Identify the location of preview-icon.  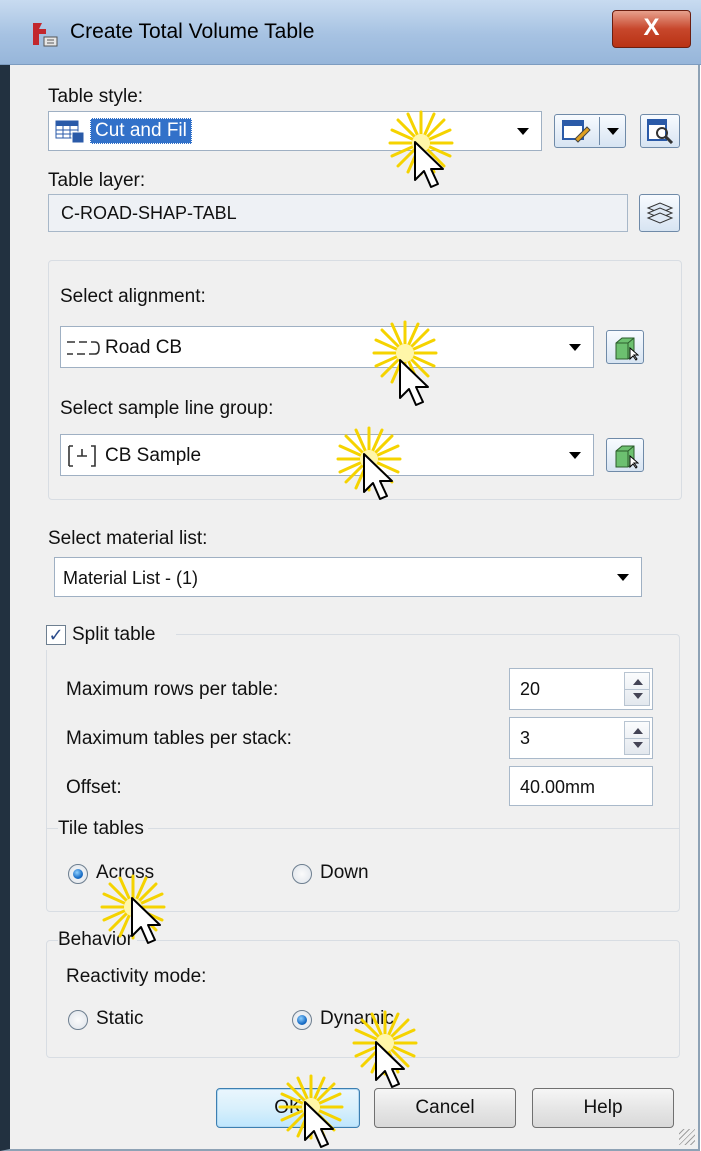
(660, 131).